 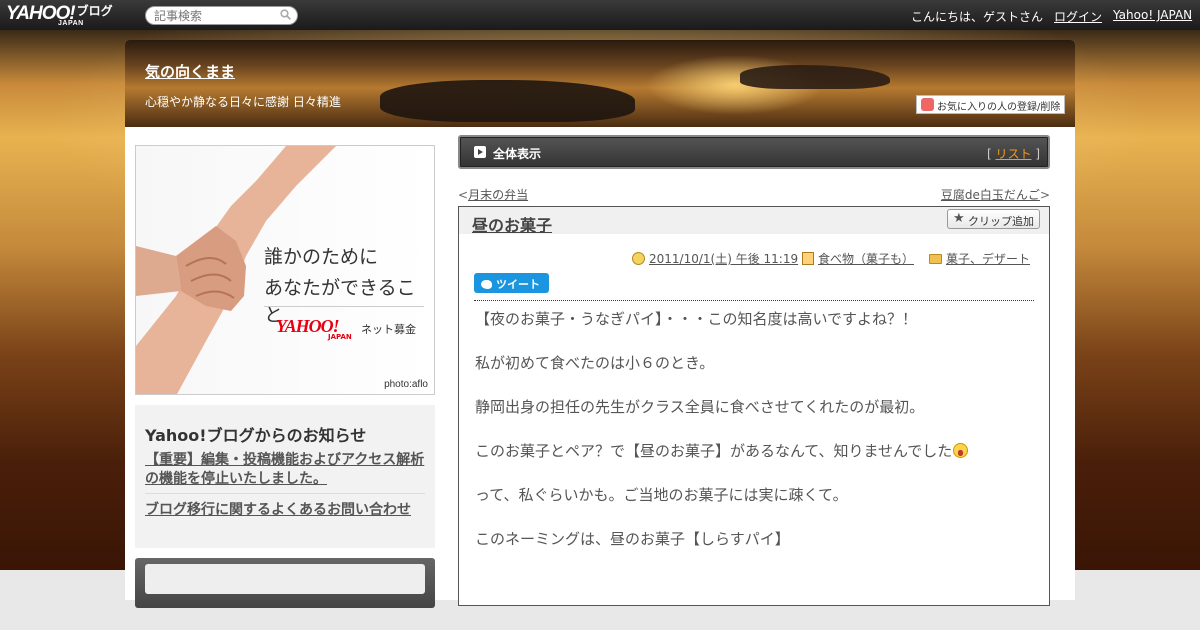 I want to click on greeting-text: こんにちは、ゲストさん, so click(x=977, y=17).